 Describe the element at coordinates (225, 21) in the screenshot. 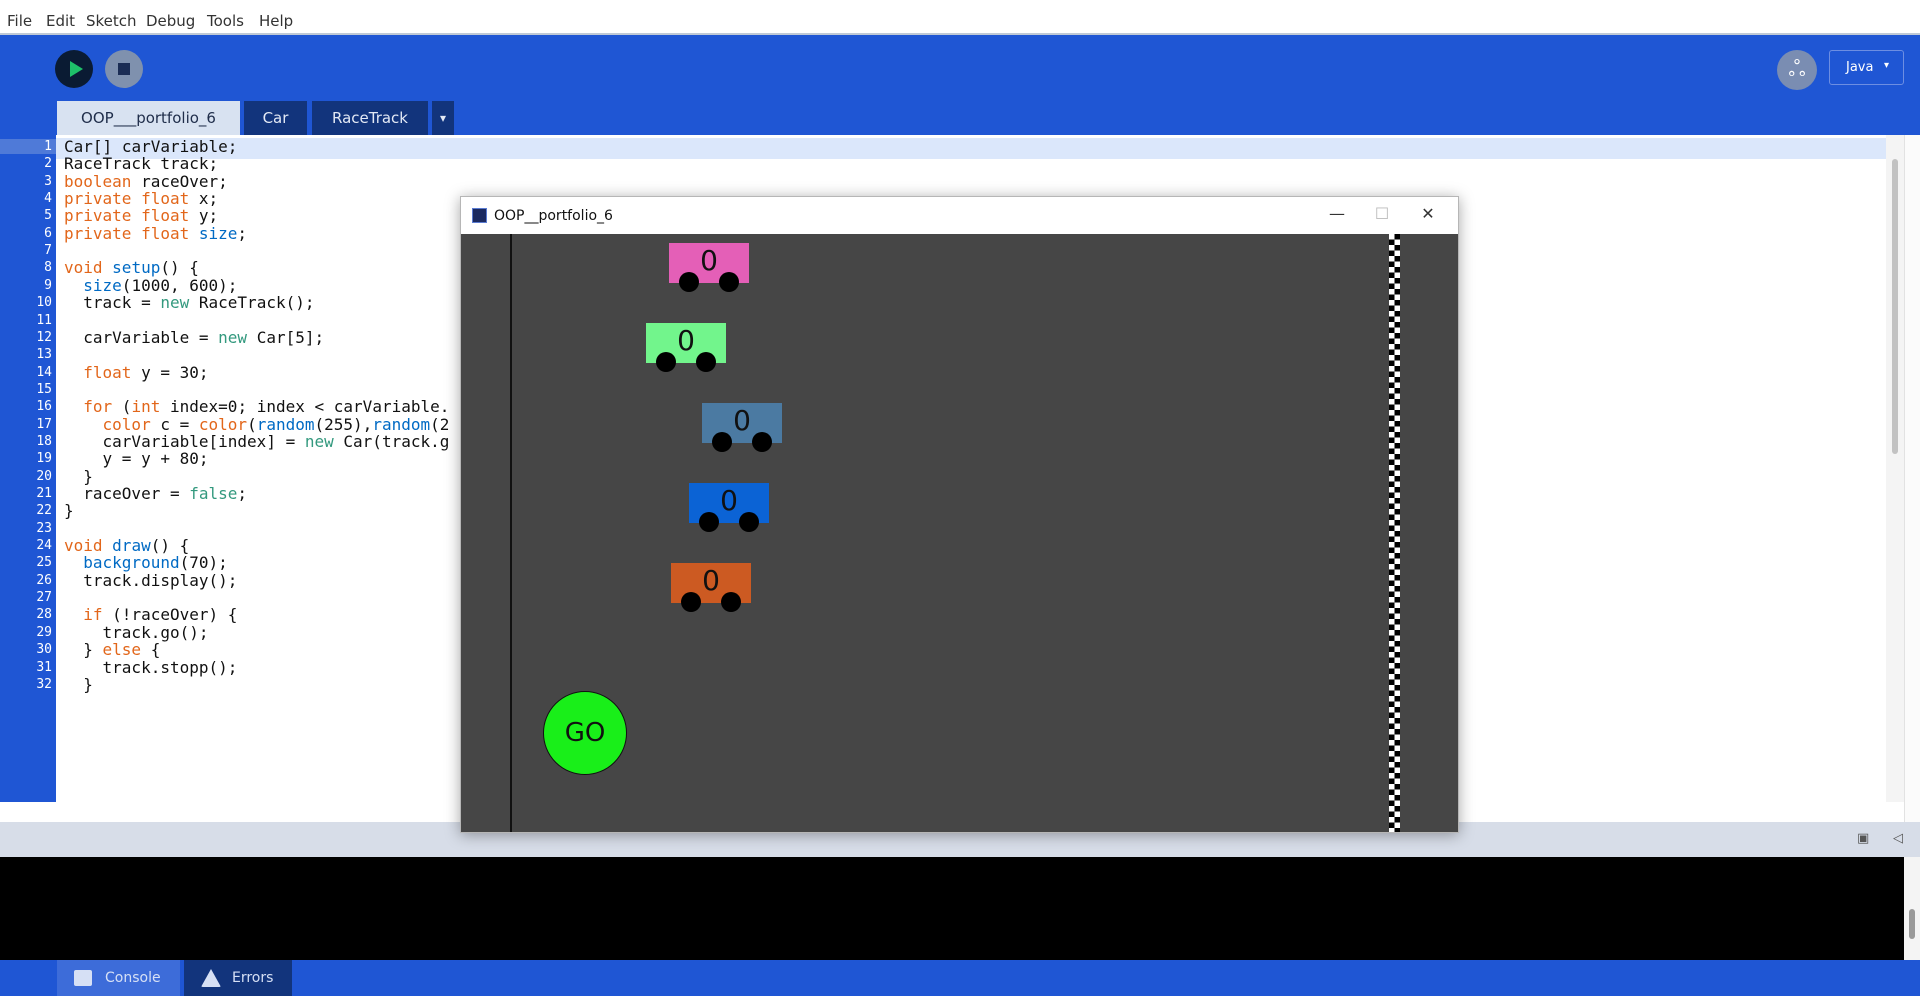

I see `menu-tools: Tools` at that location.